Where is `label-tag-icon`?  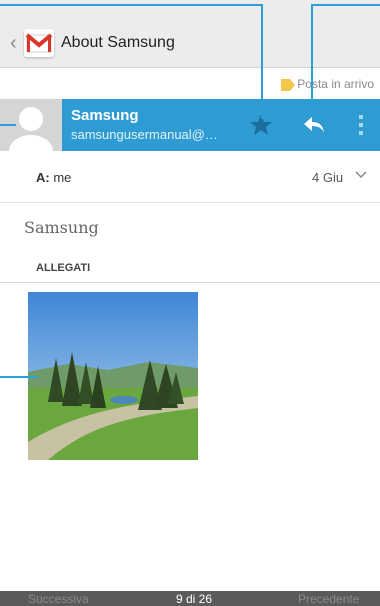 label-tag-icon is located at coordinates (288, 84).